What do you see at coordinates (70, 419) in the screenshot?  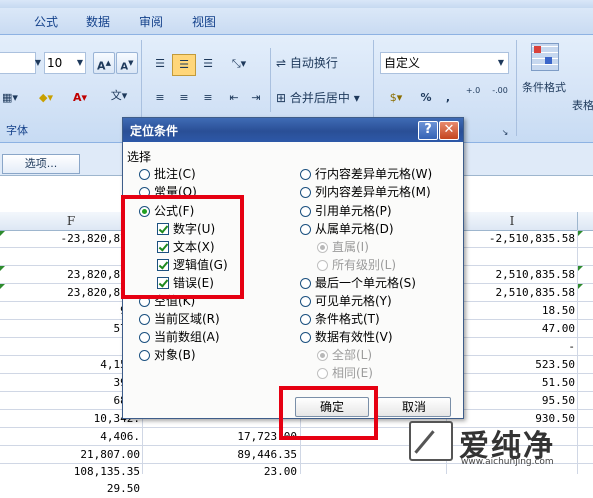 I see `cell-f: 10,342.` at bounding box center [70, 419].